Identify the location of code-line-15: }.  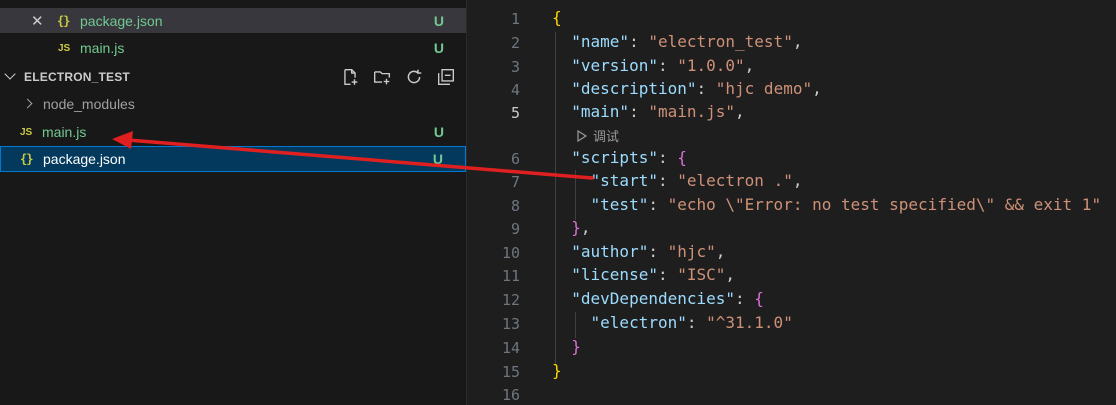
(557, 370).